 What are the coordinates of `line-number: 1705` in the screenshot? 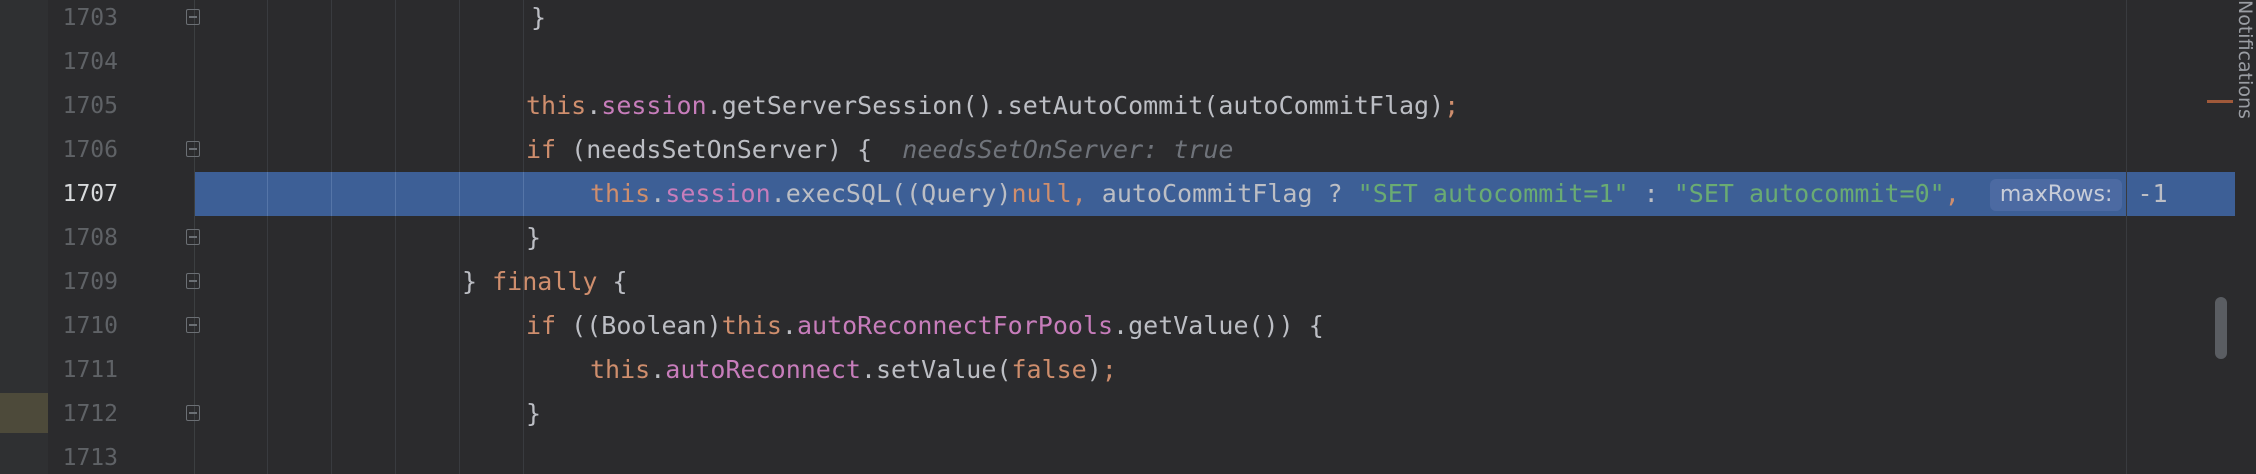 It's located at (83, 106).